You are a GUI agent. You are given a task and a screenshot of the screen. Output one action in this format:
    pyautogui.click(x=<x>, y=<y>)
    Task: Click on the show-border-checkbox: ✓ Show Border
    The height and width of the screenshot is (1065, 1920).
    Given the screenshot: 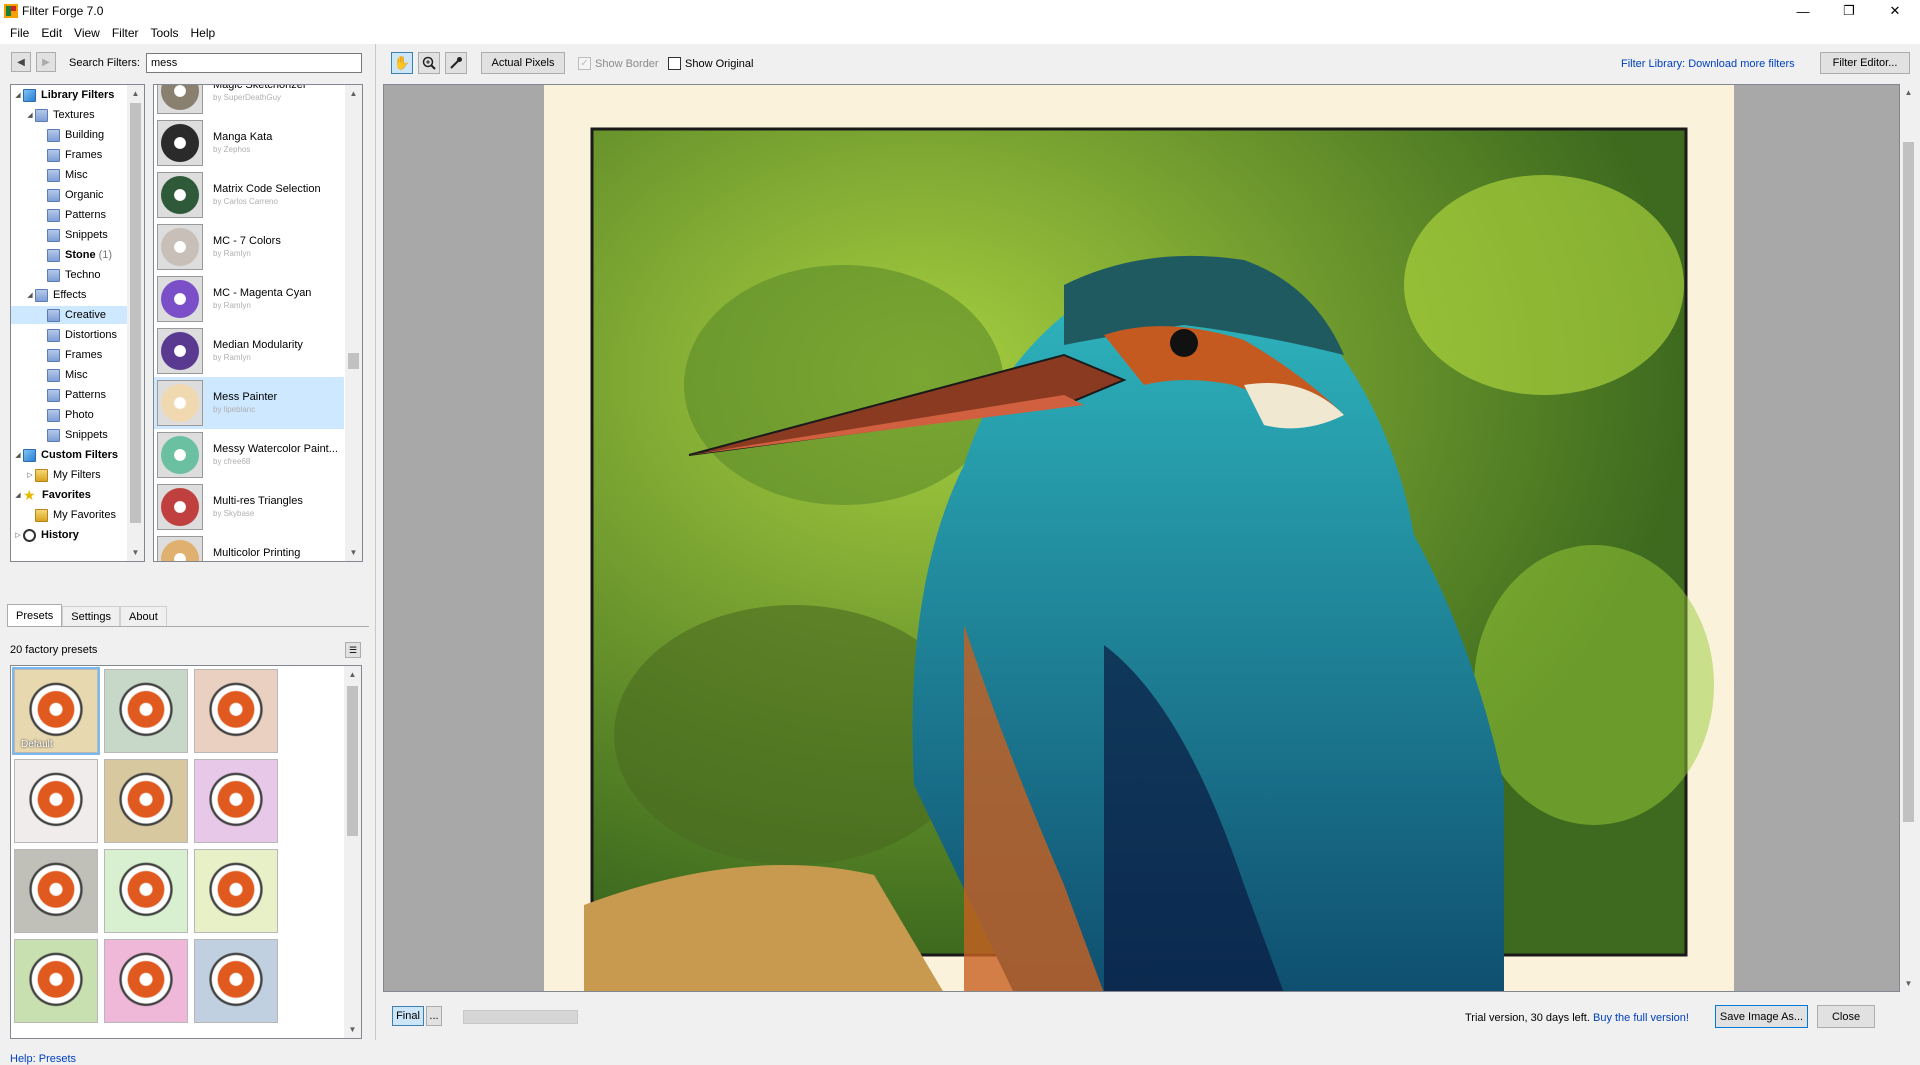 What is the action you would take?
    pyautogui.click(x=618, y=63)
    